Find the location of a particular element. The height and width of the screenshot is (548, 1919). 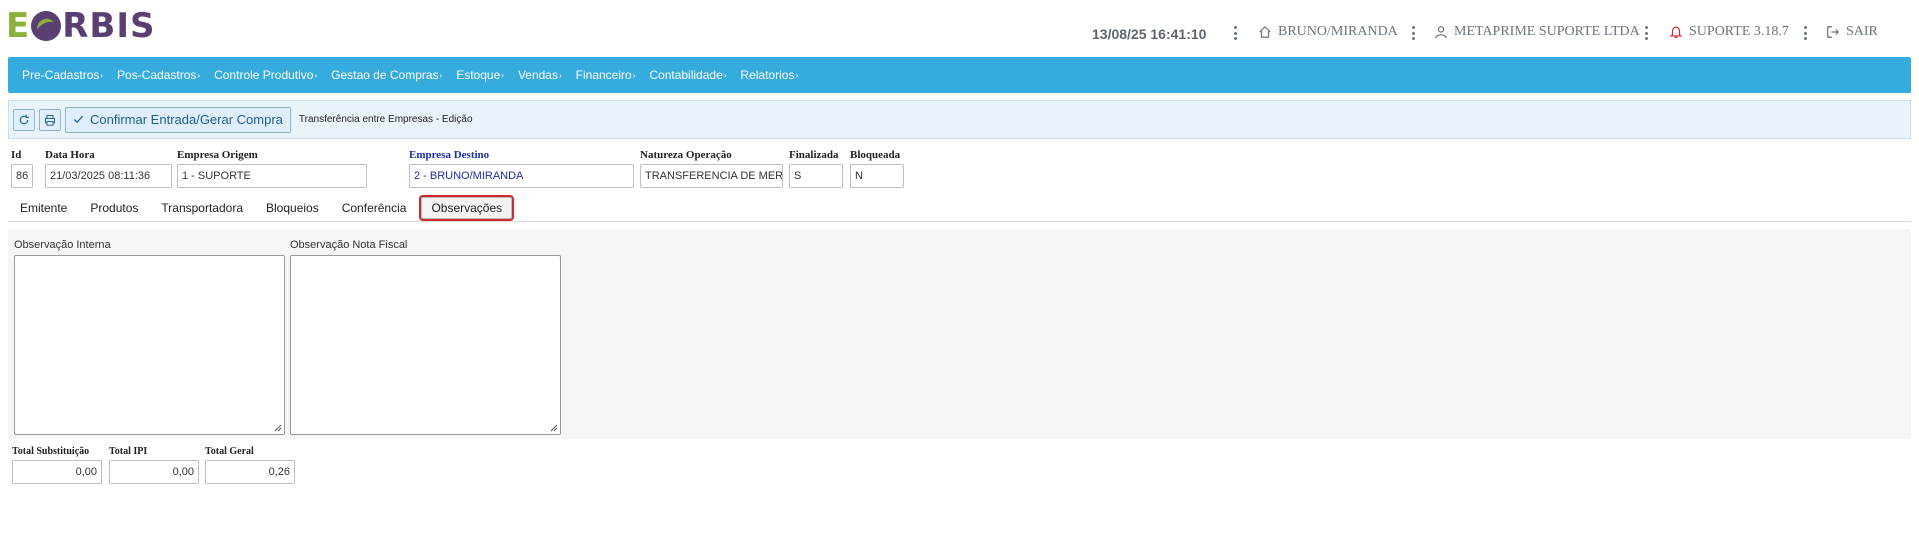

empresa-origem-label: Empresa Origem is located at coordinates (217, 155).